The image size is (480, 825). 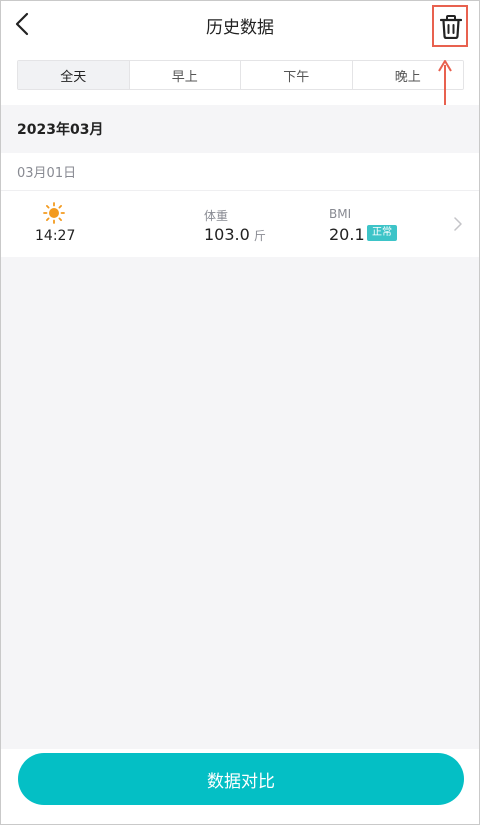 I want to click on trash-icon, so click(x=451, y=26).